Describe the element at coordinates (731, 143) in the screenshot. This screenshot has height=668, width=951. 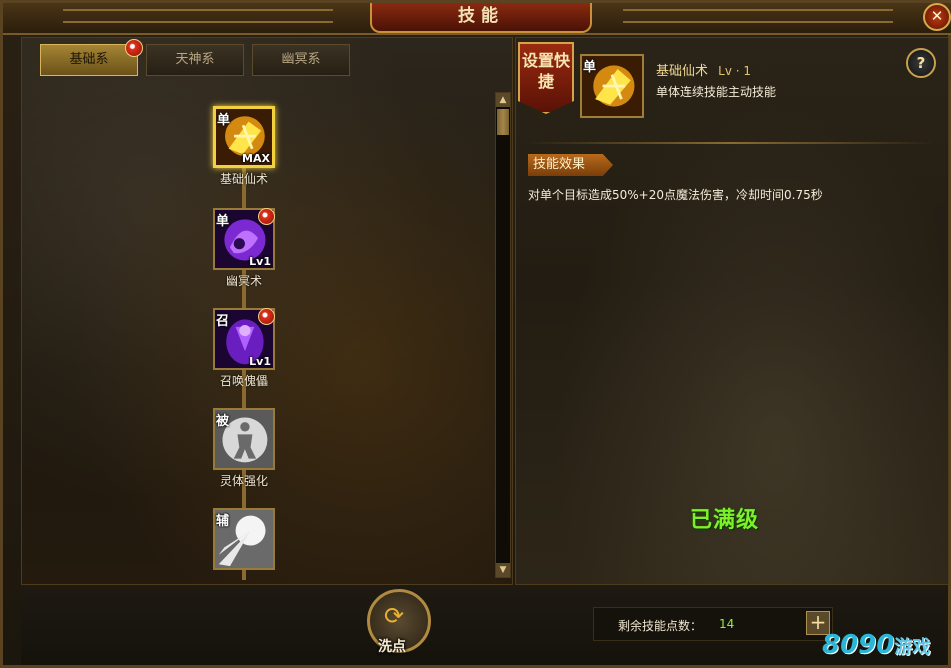
I see `divider` at that location.